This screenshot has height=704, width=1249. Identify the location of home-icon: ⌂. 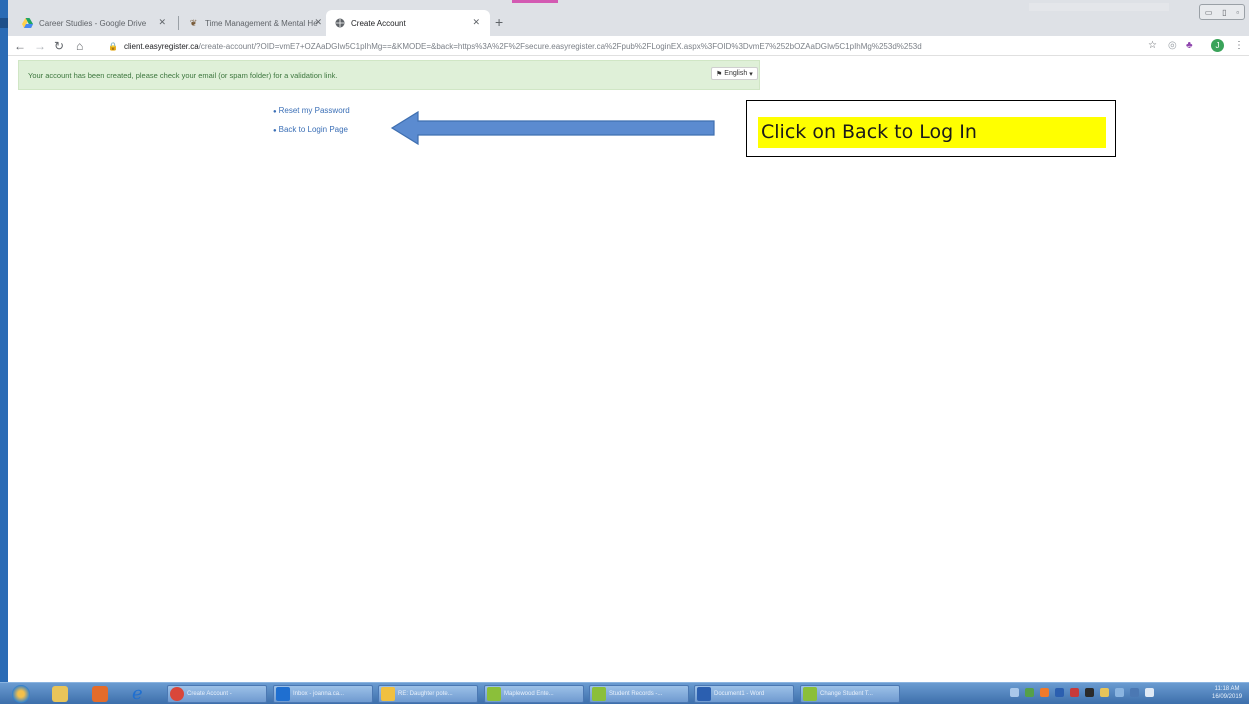
(79, 46).